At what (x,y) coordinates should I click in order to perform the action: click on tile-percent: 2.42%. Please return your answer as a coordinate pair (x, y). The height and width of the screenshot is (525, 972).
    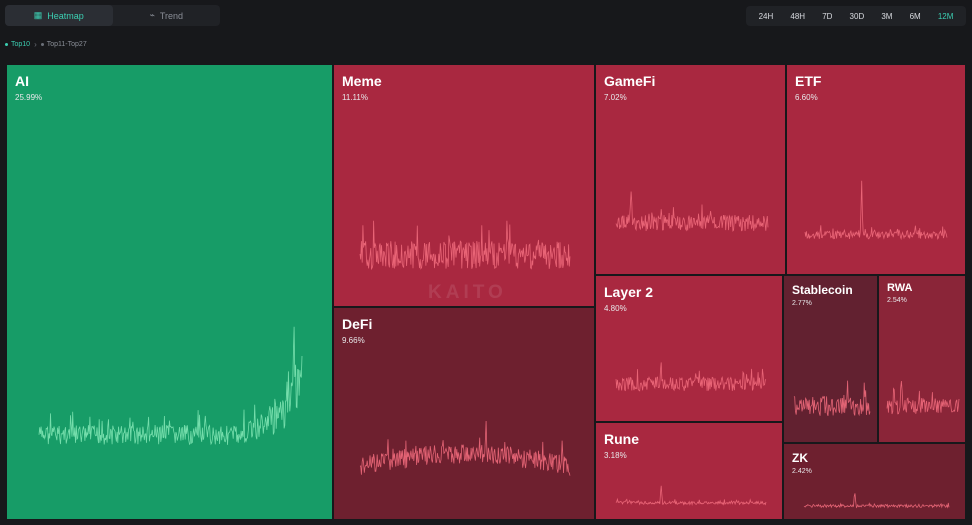
    Looking at the image, I should click on (802, 471).